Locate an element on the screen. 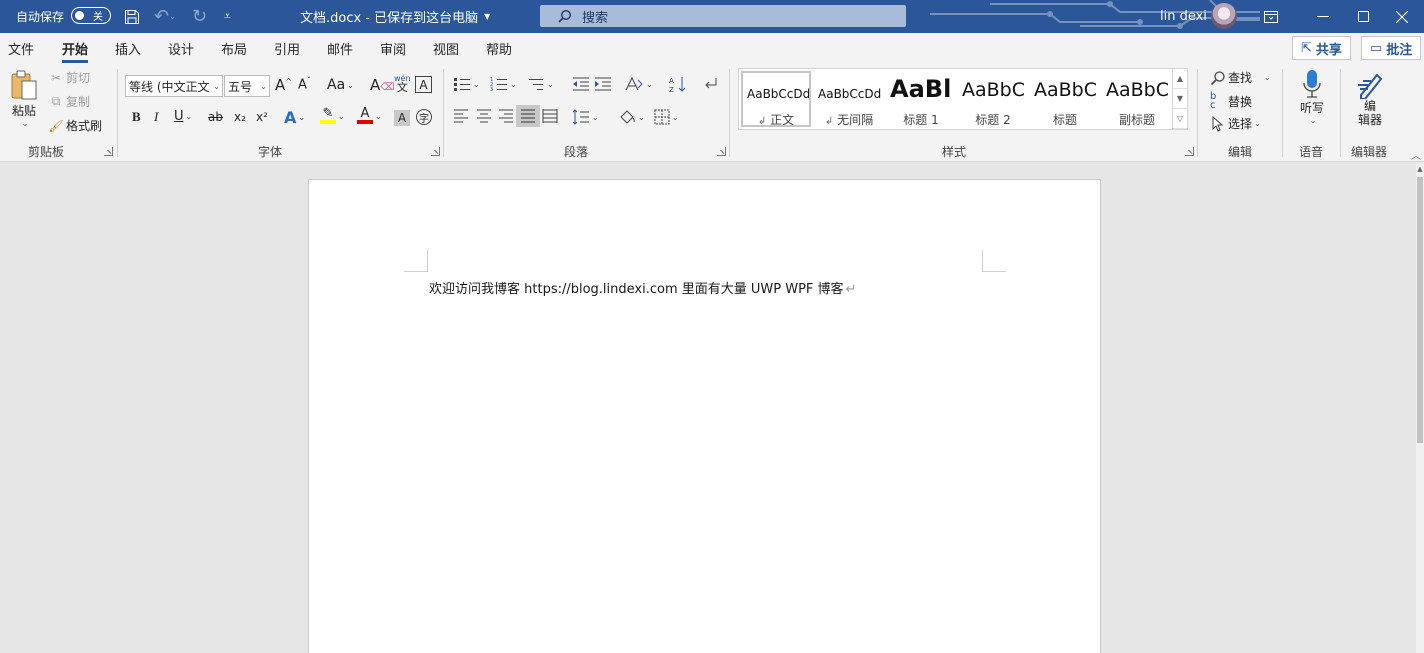 The height and width of the screenshot is (653, 1424). paragraph-mark-icon is located at coordinates (711, 83).